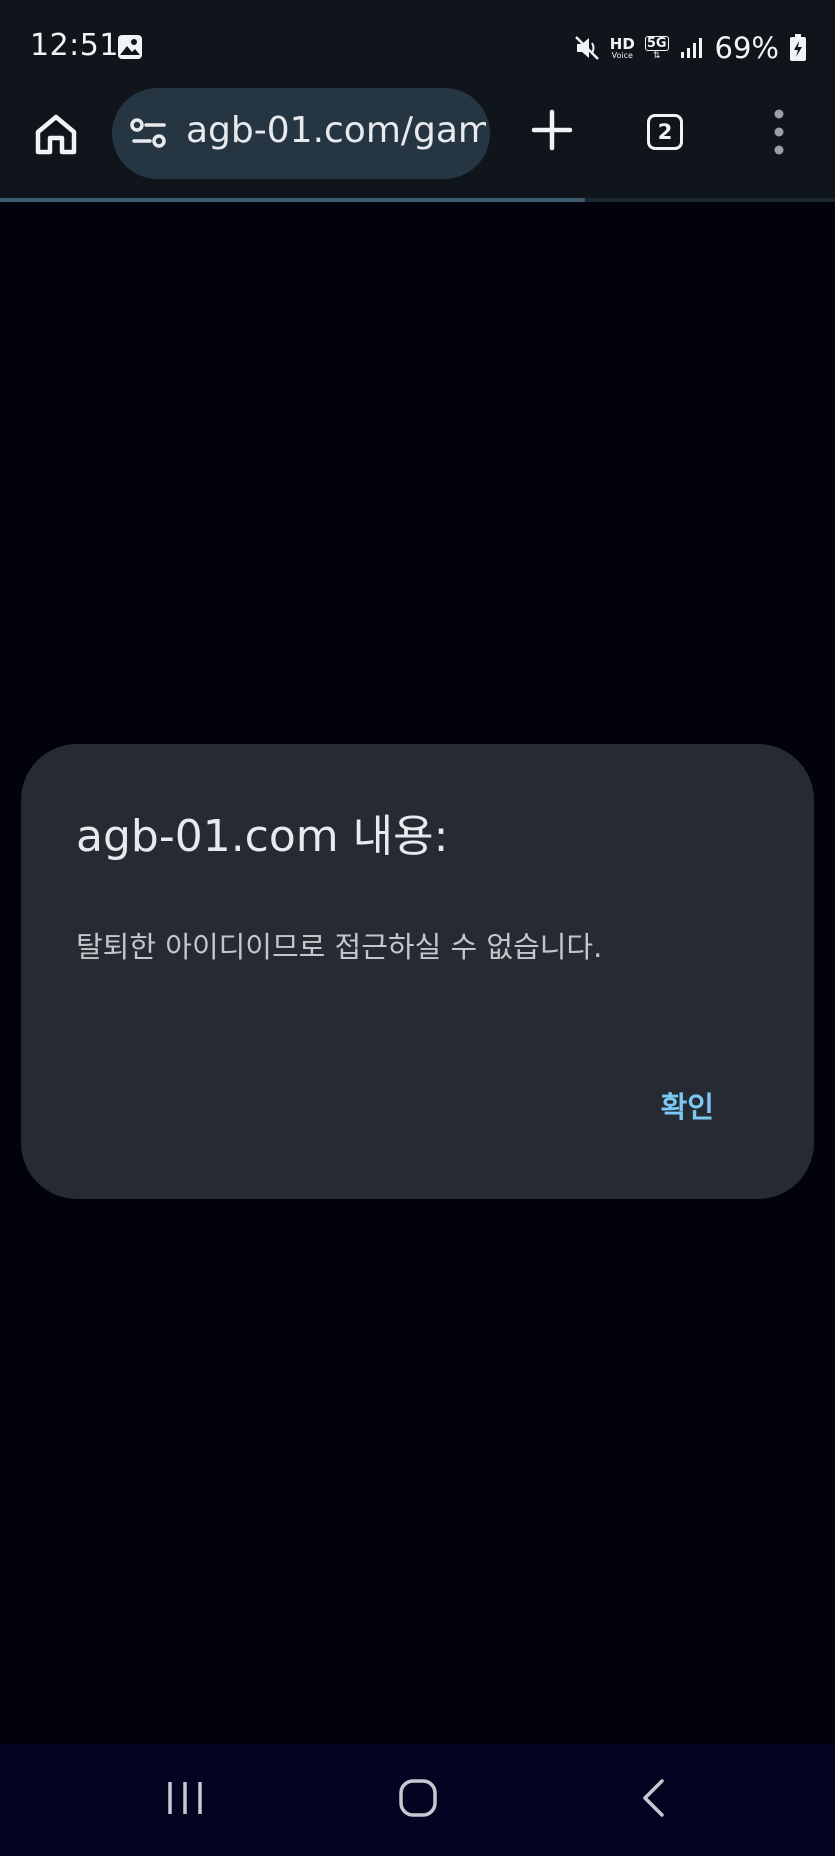 The image size is (835, 1856). What do you see at coordinates (746, 48) in the screenshot?
I see `battery-percent: 69%` at bounding box center [746, 48].